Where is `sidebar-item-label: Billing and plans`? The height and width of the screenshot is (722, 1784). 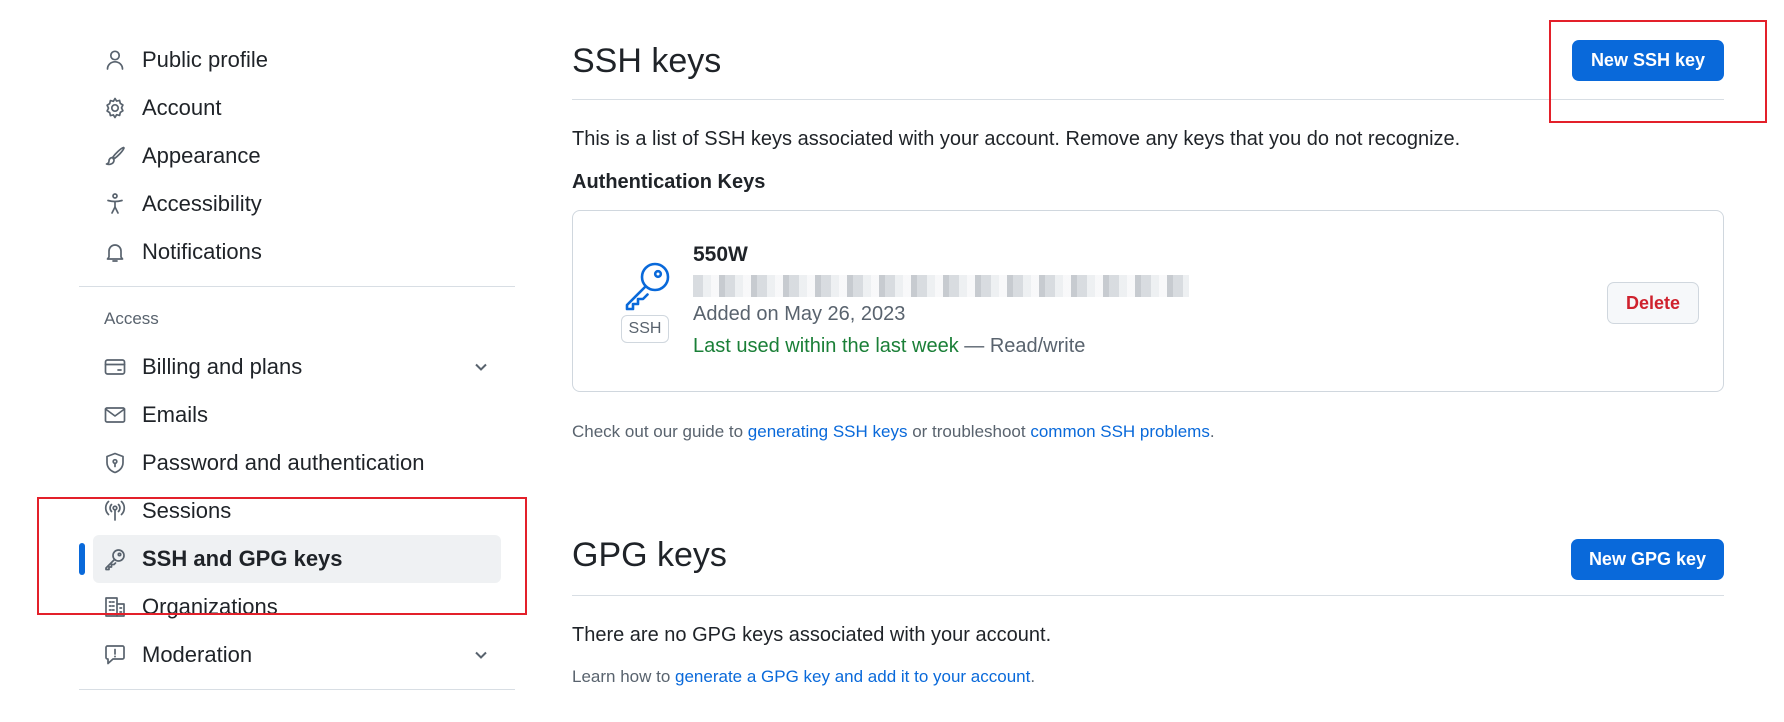 sidebar-item-label: Billing and plans is located at coordinates (222, 366).